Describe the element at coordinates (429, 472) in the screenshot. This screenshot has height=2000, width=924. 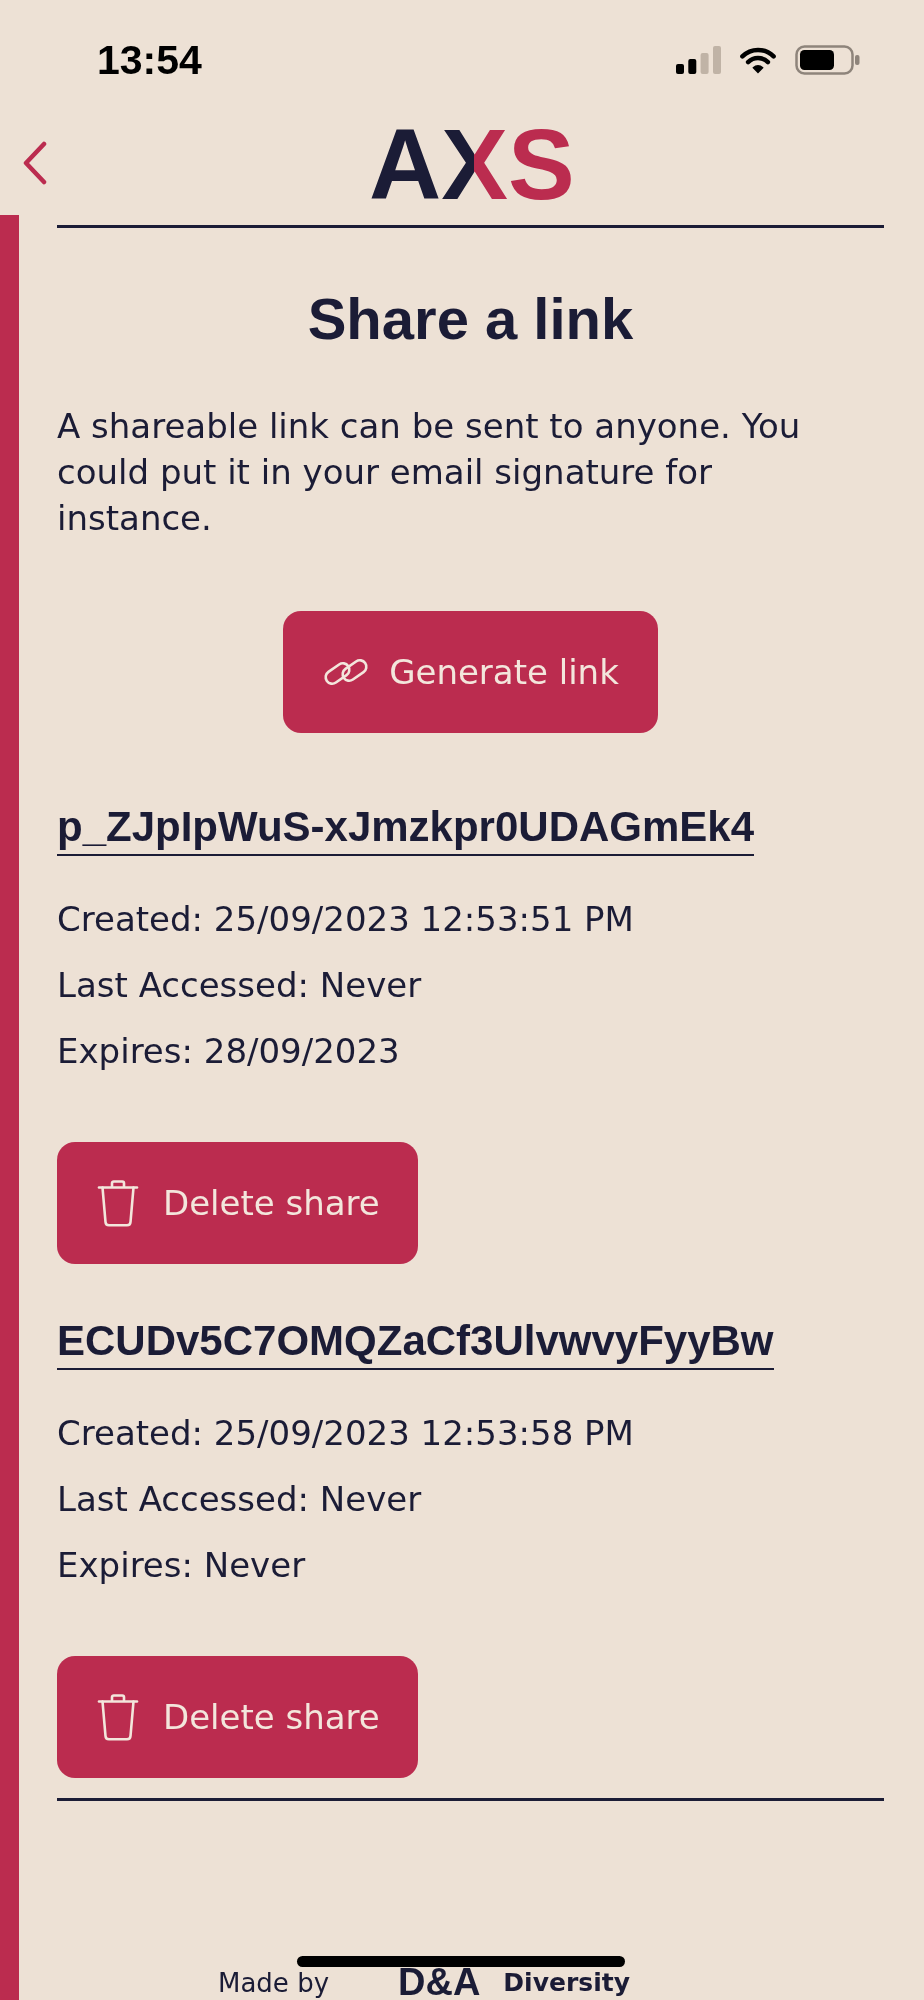
I see `description-text: A shareable link can be sent to anyone. You could put it in your email signature for instance.` at that location.